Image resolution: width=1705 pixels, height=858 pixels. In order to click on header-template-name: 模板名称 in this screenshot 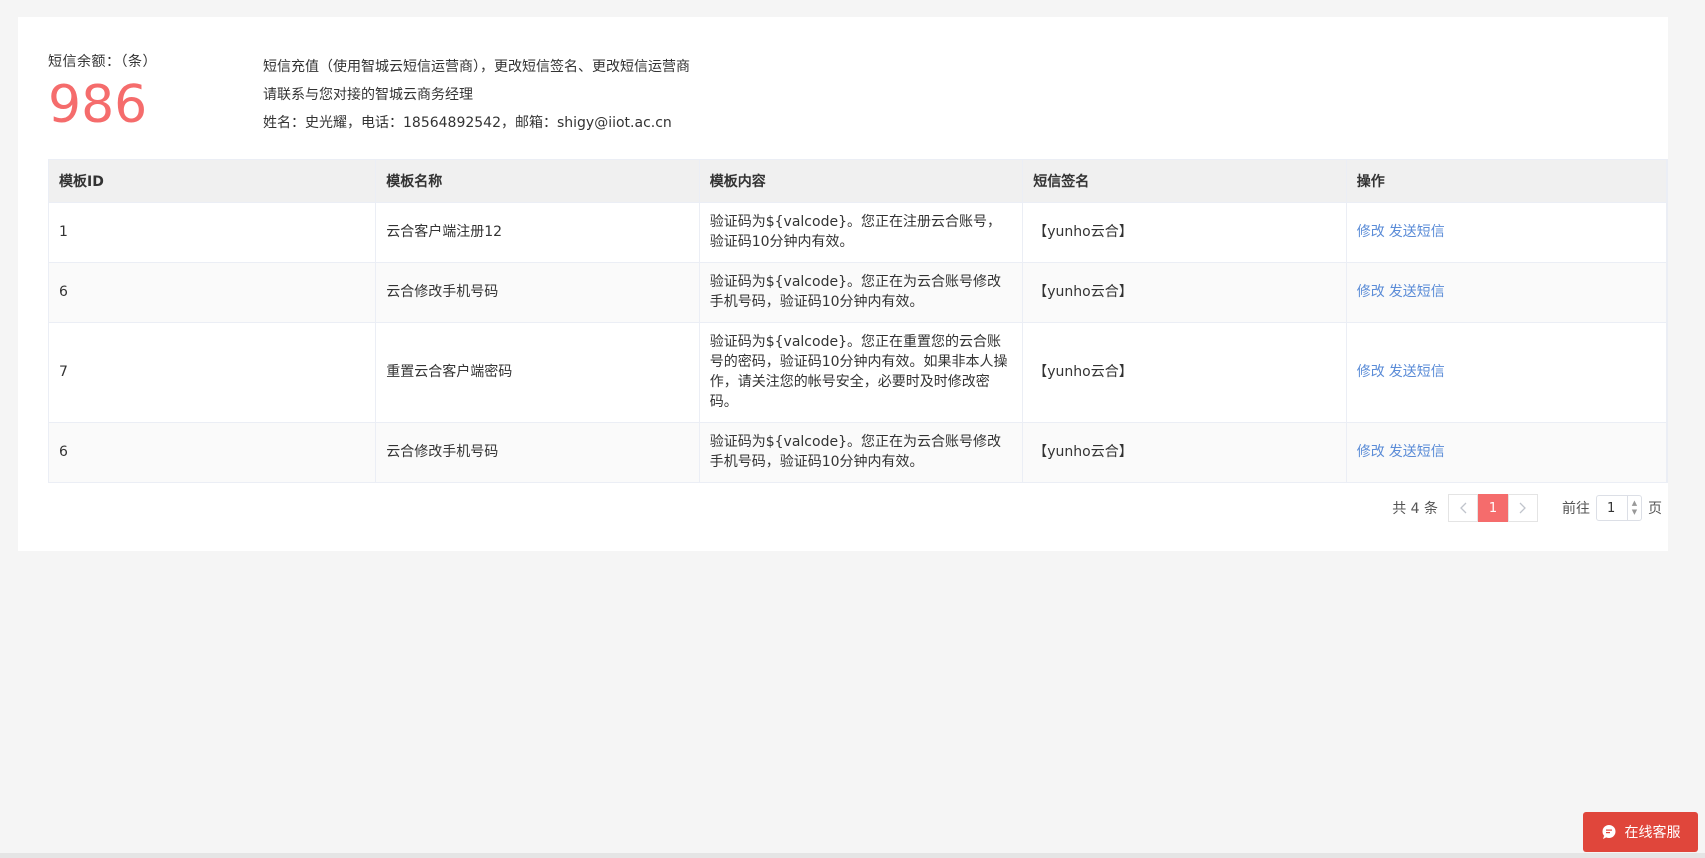, I will do `click(537, 181)`.